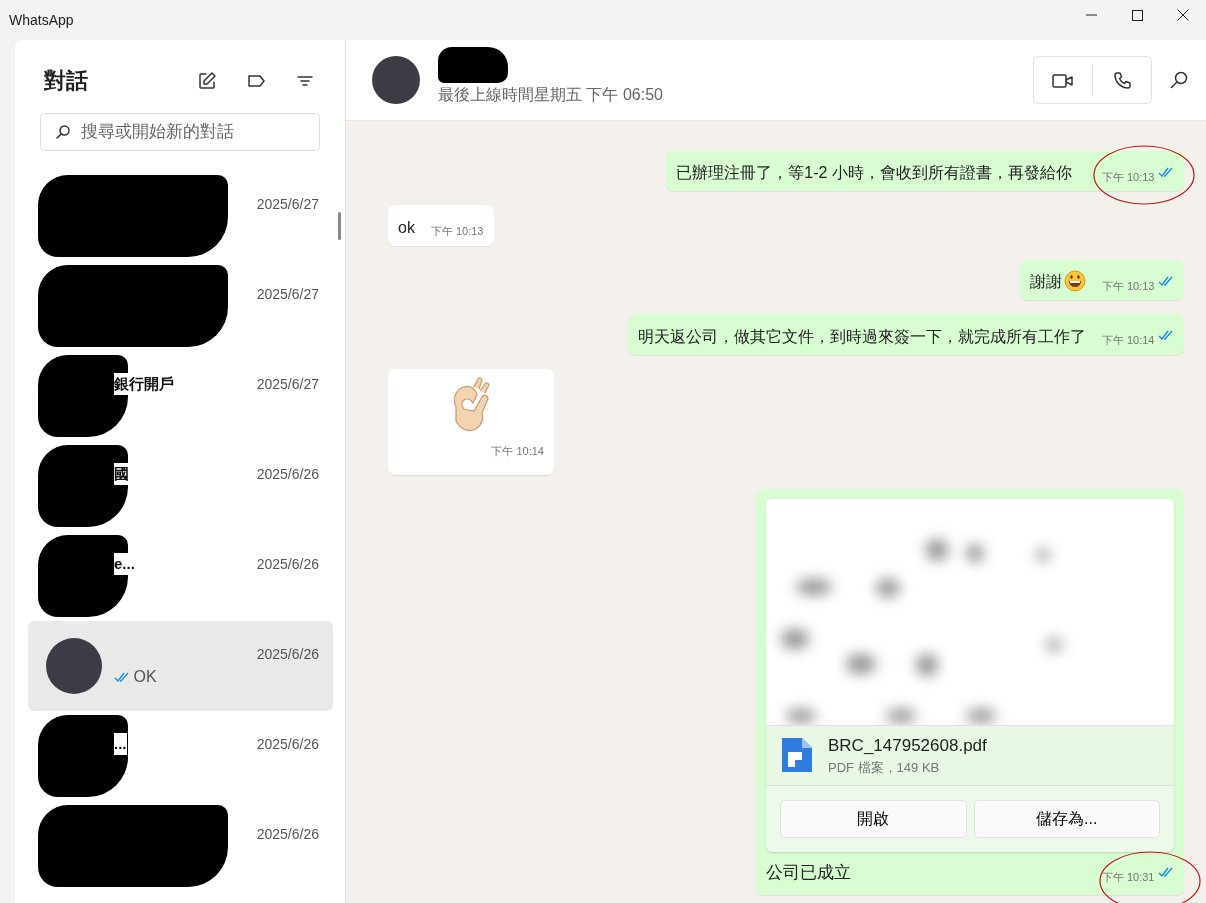 This screenshot has width=1206, height=903. What do you see at coordinates (180, 846) in the screenshot?
I see `chat-list-item: 2025/6/26` at bounding box center [180, 846].